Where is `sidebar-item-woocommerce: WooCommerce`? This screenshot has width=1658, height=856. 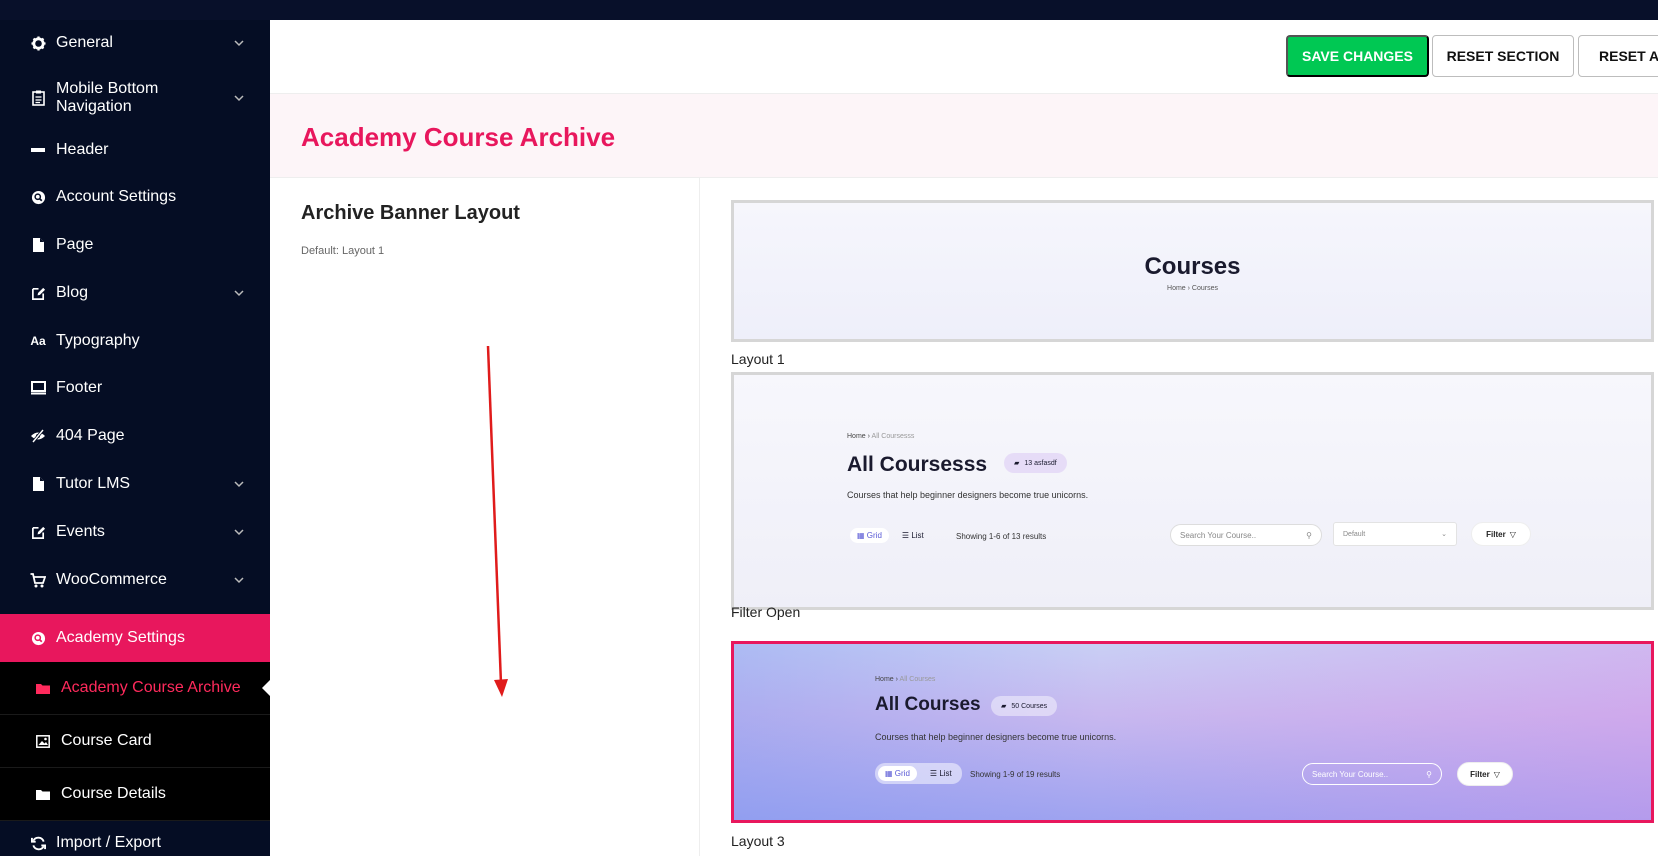 sidebar-item-woocommerce: WooCommerce is located at coordinates (135, 580).